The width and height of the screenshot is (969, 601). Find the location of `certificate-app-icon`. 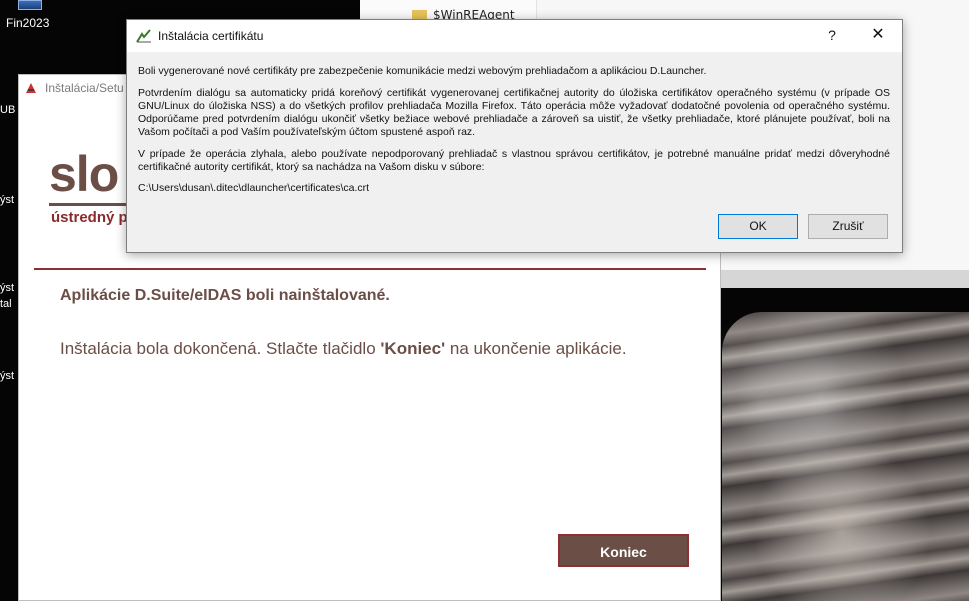

certificate-app-icon is located at coordinates (143, 36).